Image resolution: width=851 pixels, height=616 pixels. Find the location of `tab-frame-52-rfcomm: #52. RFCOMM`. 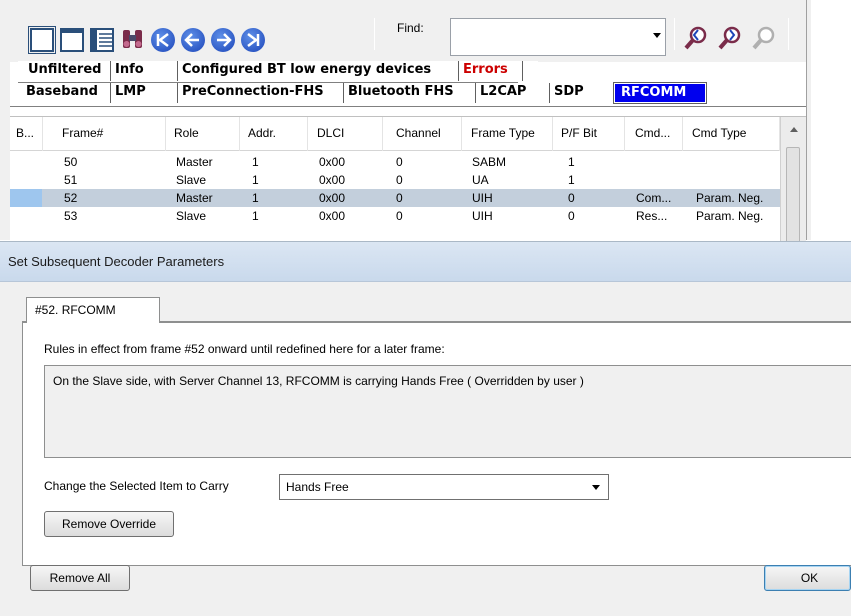

tab-frame-52-rfcomm: #52. RFCOMM is located at coordinates (93, 310).